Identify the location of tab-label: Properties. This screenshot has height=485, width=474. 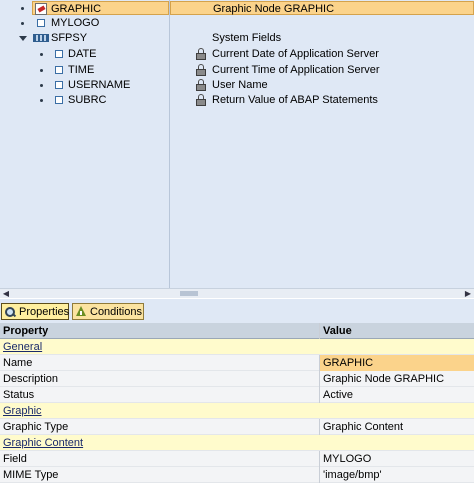
(44, 312).